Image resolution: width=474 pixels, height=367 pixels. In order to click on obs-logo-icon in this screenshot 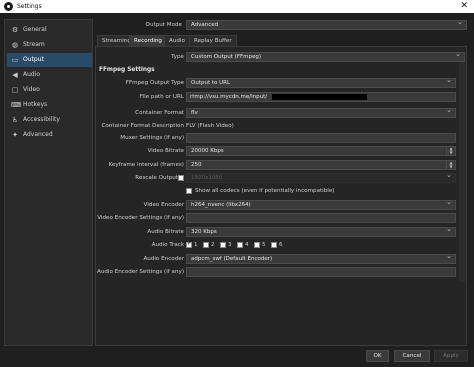, I will do `click(8, 6)`.